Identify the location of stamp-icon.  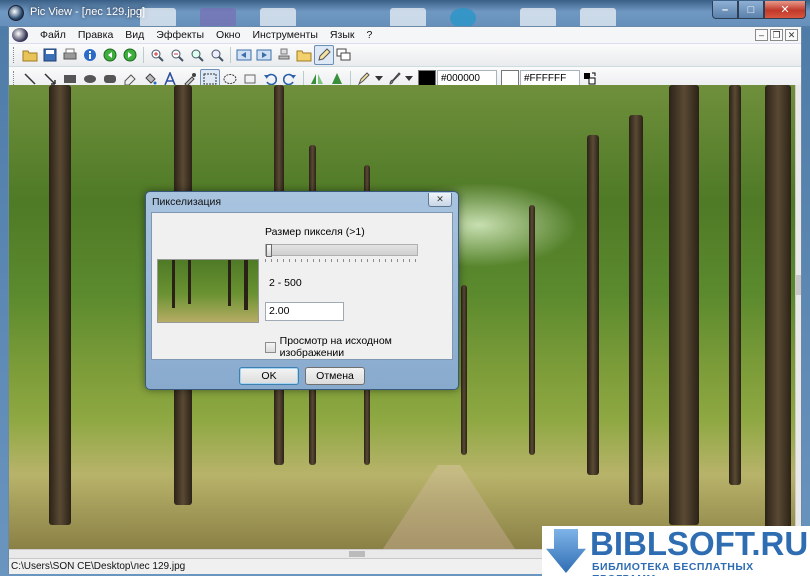
(284, 55).